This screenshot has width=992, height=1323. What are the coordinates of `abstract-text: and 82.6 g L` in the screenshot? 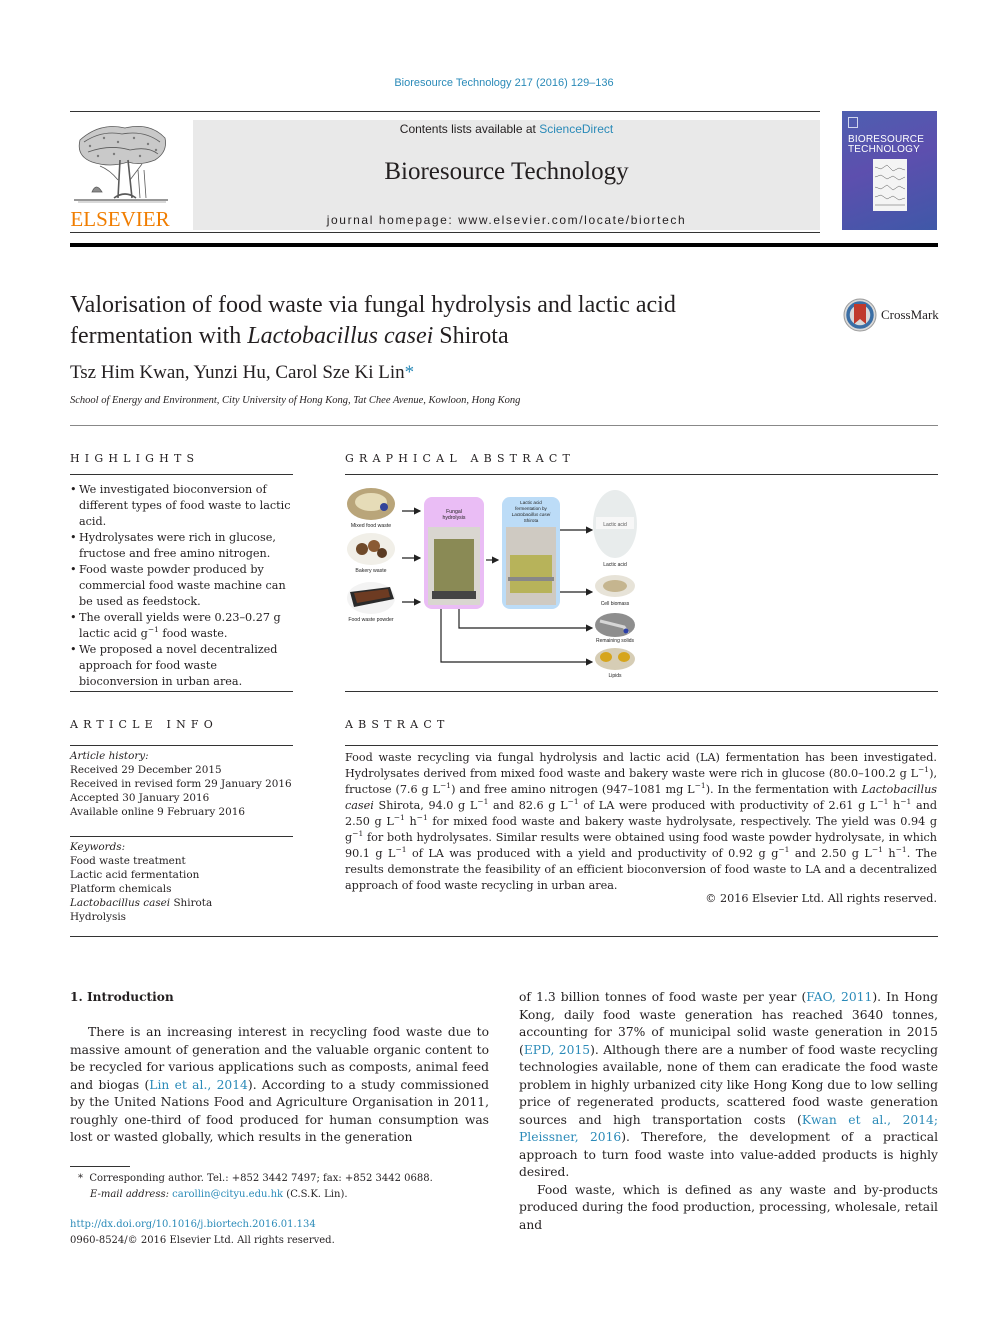 It's located at (528, 805).